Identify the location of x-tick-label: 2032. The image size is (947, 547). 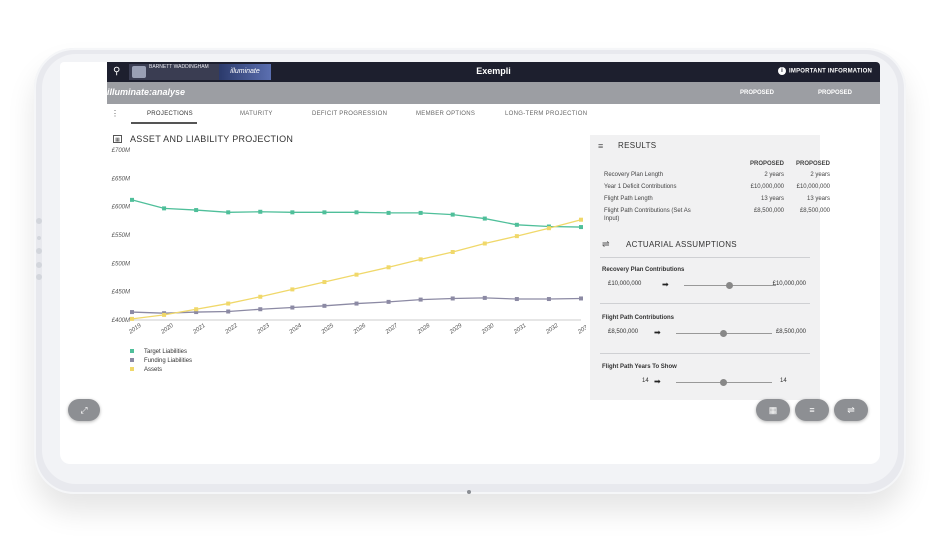
(552, 330).